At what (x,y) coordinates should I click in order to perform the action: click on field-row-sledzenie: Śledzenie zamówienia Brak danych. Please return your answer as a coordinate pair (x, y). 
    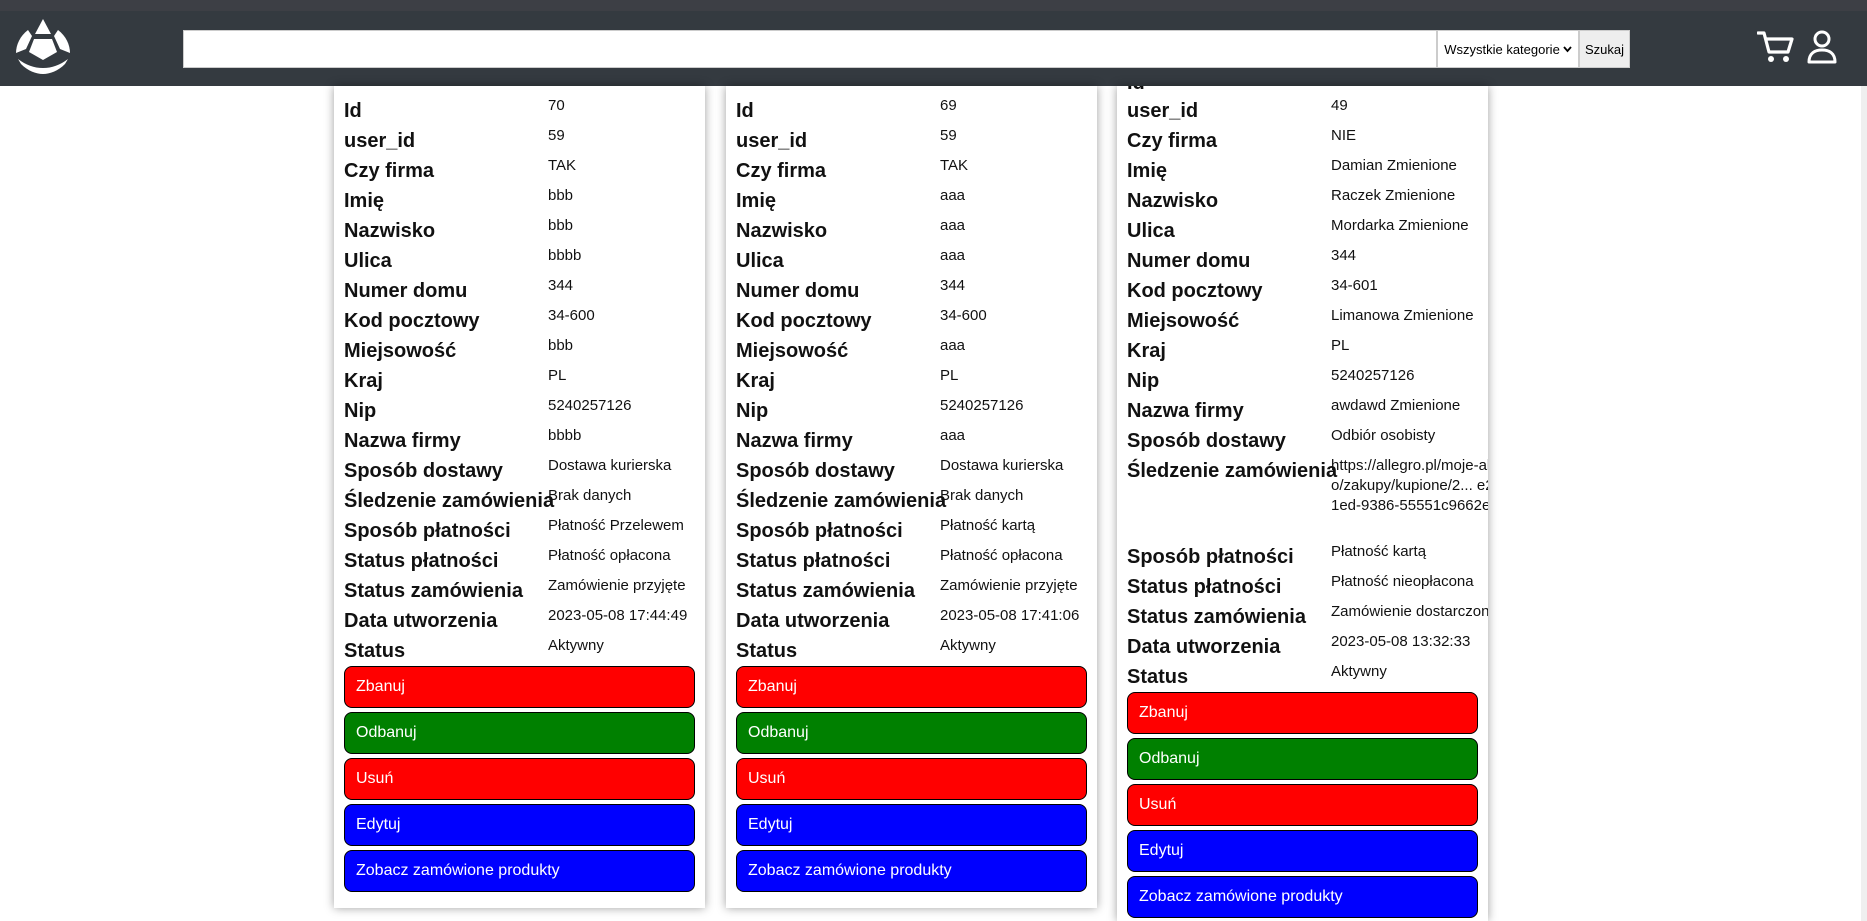
    Looking at the image, I should click on (519, 501).